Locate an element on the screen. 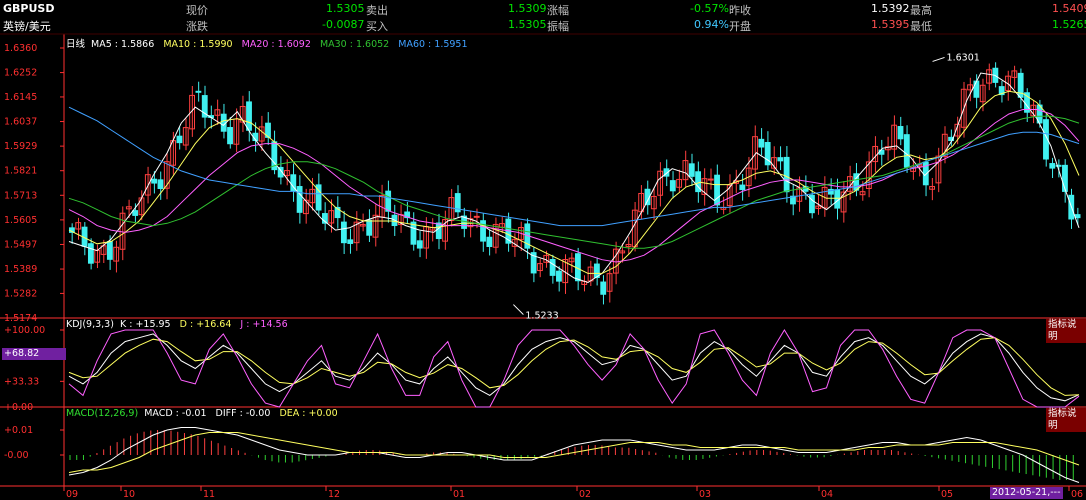 The image size is (1086, 500). low-label: 最低 is located at coordinates (921, 26).